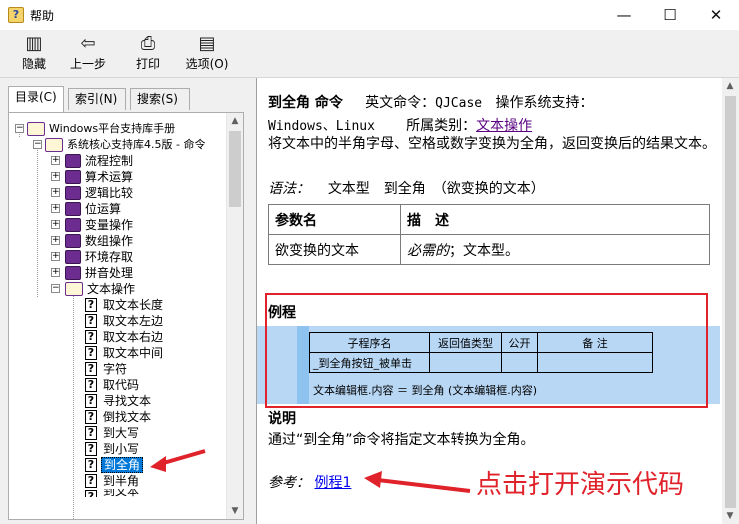  I want to click on annotation-text: 点击打开演示代码, so click(580, 485).